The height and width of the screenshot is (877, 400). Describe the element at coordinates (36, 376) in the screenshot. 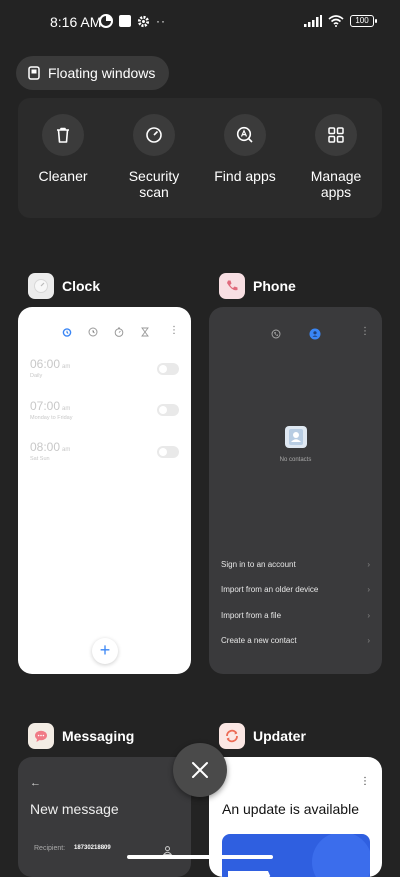

I see `alarm-repeat: Daily` at that location.